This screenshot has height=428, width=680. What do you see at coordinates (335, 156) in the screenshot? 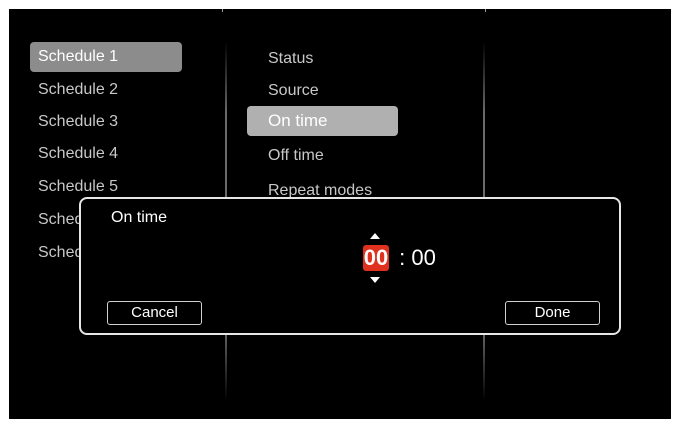
I see `setting-item-off-time: Off time` at bounding box center [335, 156].